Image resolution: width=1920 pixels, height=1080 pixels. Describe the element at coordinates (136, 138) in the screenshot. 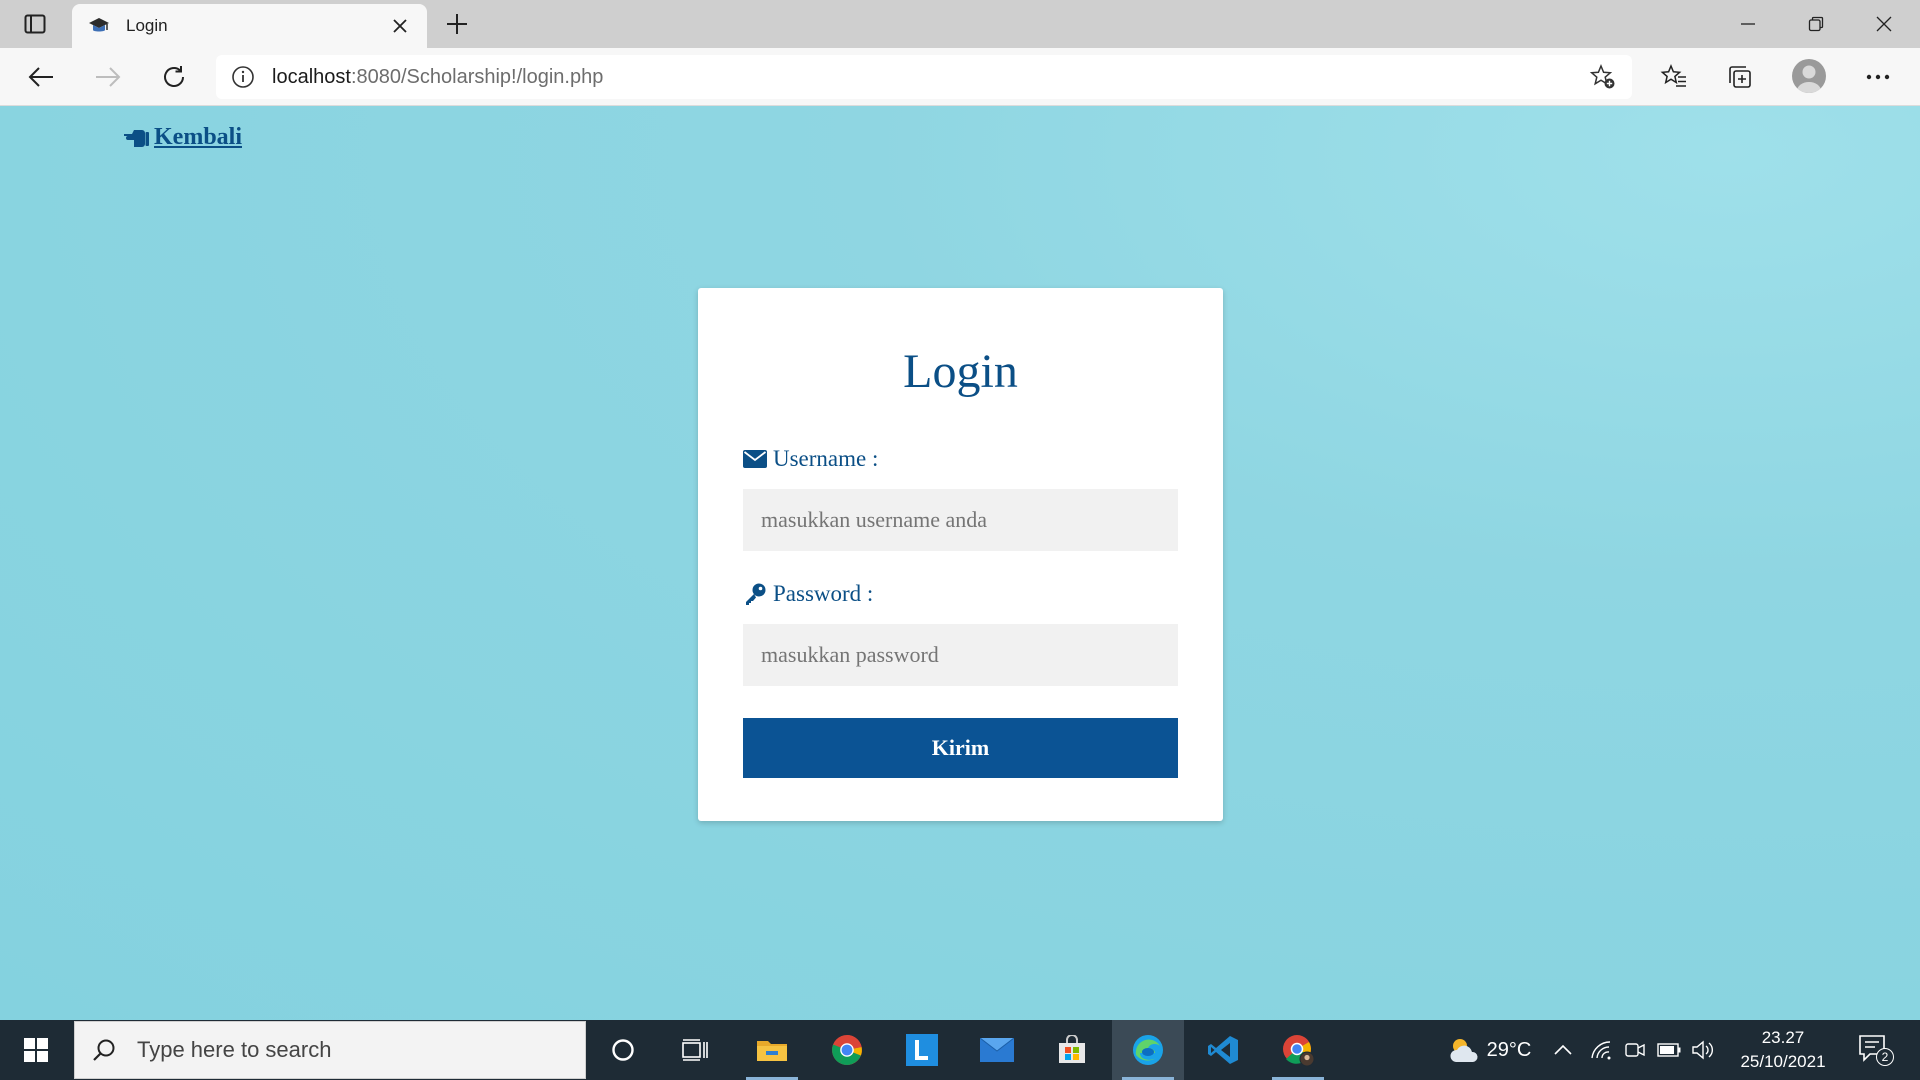

I see `hand-pointer-left-icon` at that location.